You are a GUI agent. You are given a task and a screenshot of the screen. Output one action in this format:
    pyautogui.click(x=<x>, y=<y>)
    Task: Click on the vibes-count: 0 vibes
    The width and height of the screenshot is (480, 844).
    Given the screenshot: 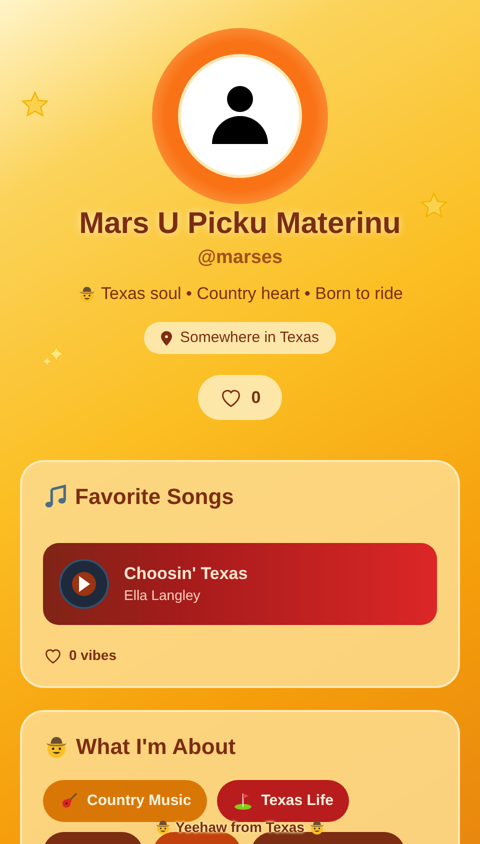 What is the action you would take?
    pyautogui.click(x=92, y=655)
    